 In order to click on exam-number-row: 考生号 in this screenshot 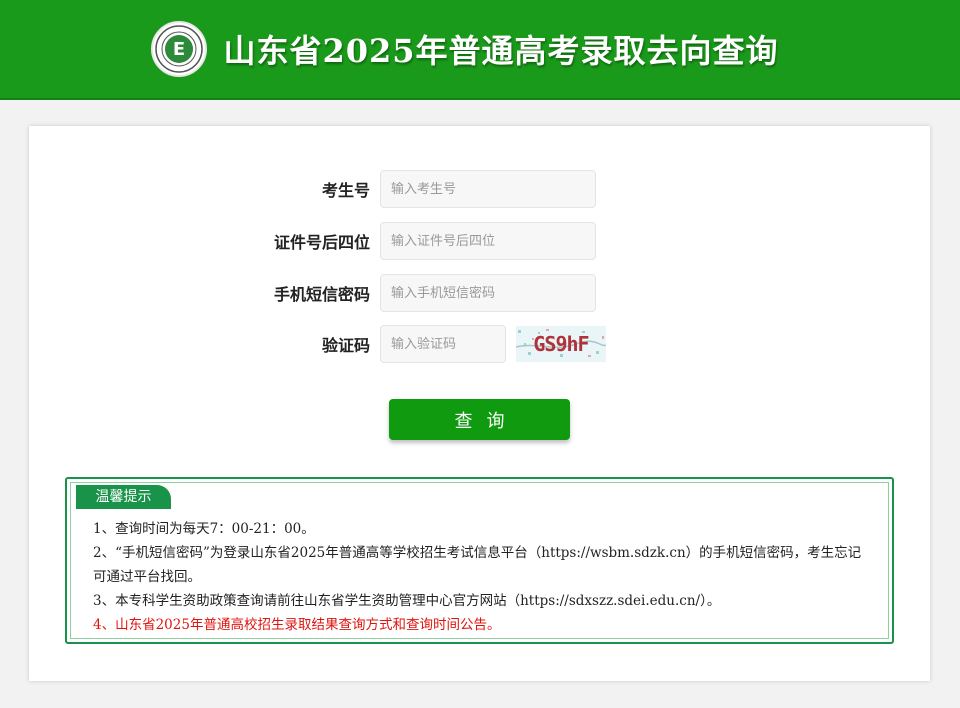, I will do `click(312, 189)`.